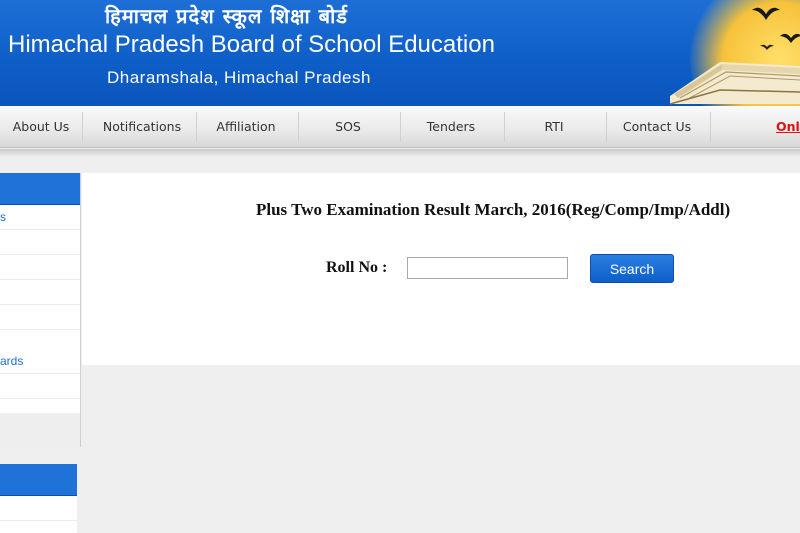 This screenshot has height=533, width=800. What do you see at coordinates (451, 127) in the screenshot?
I see `nav-tenders: Tenders` at bounding box center [451, 127].